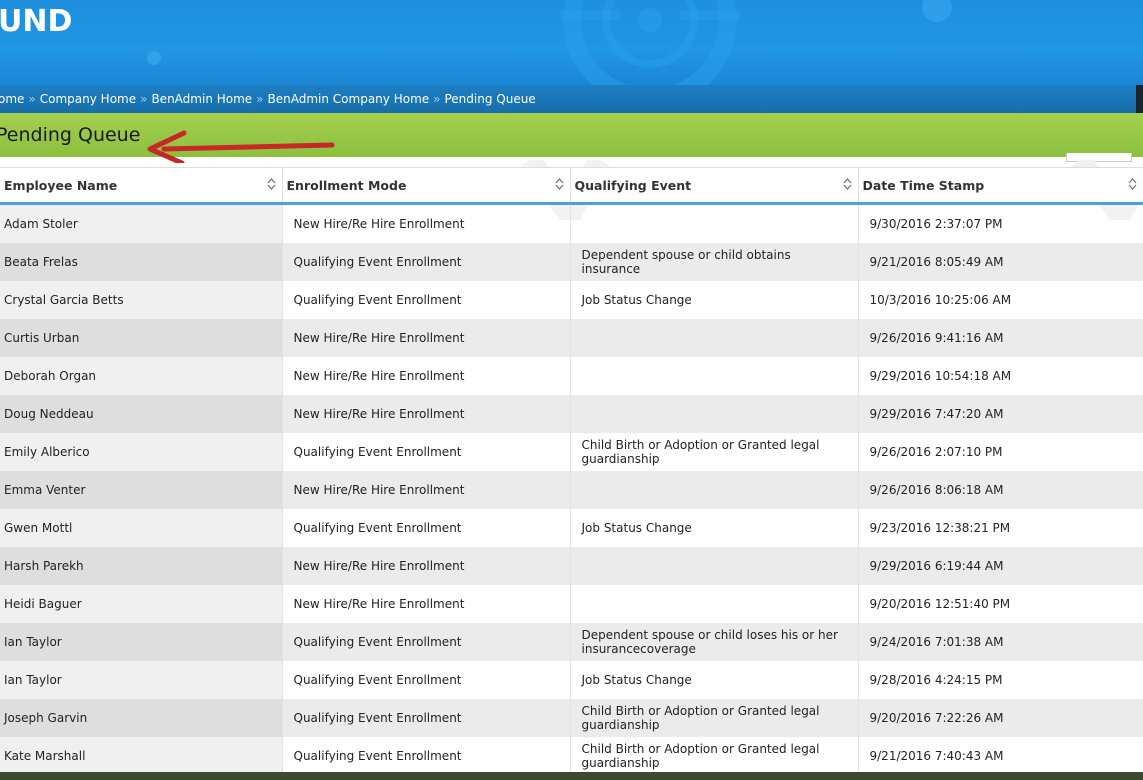 This screenshot has width=1143, height=780. Describe the element at coordinates (1000, 756) in the screenshot. I see `date-time-stamp-cell: 9/21/2016 7:40:43 AM` at that location.